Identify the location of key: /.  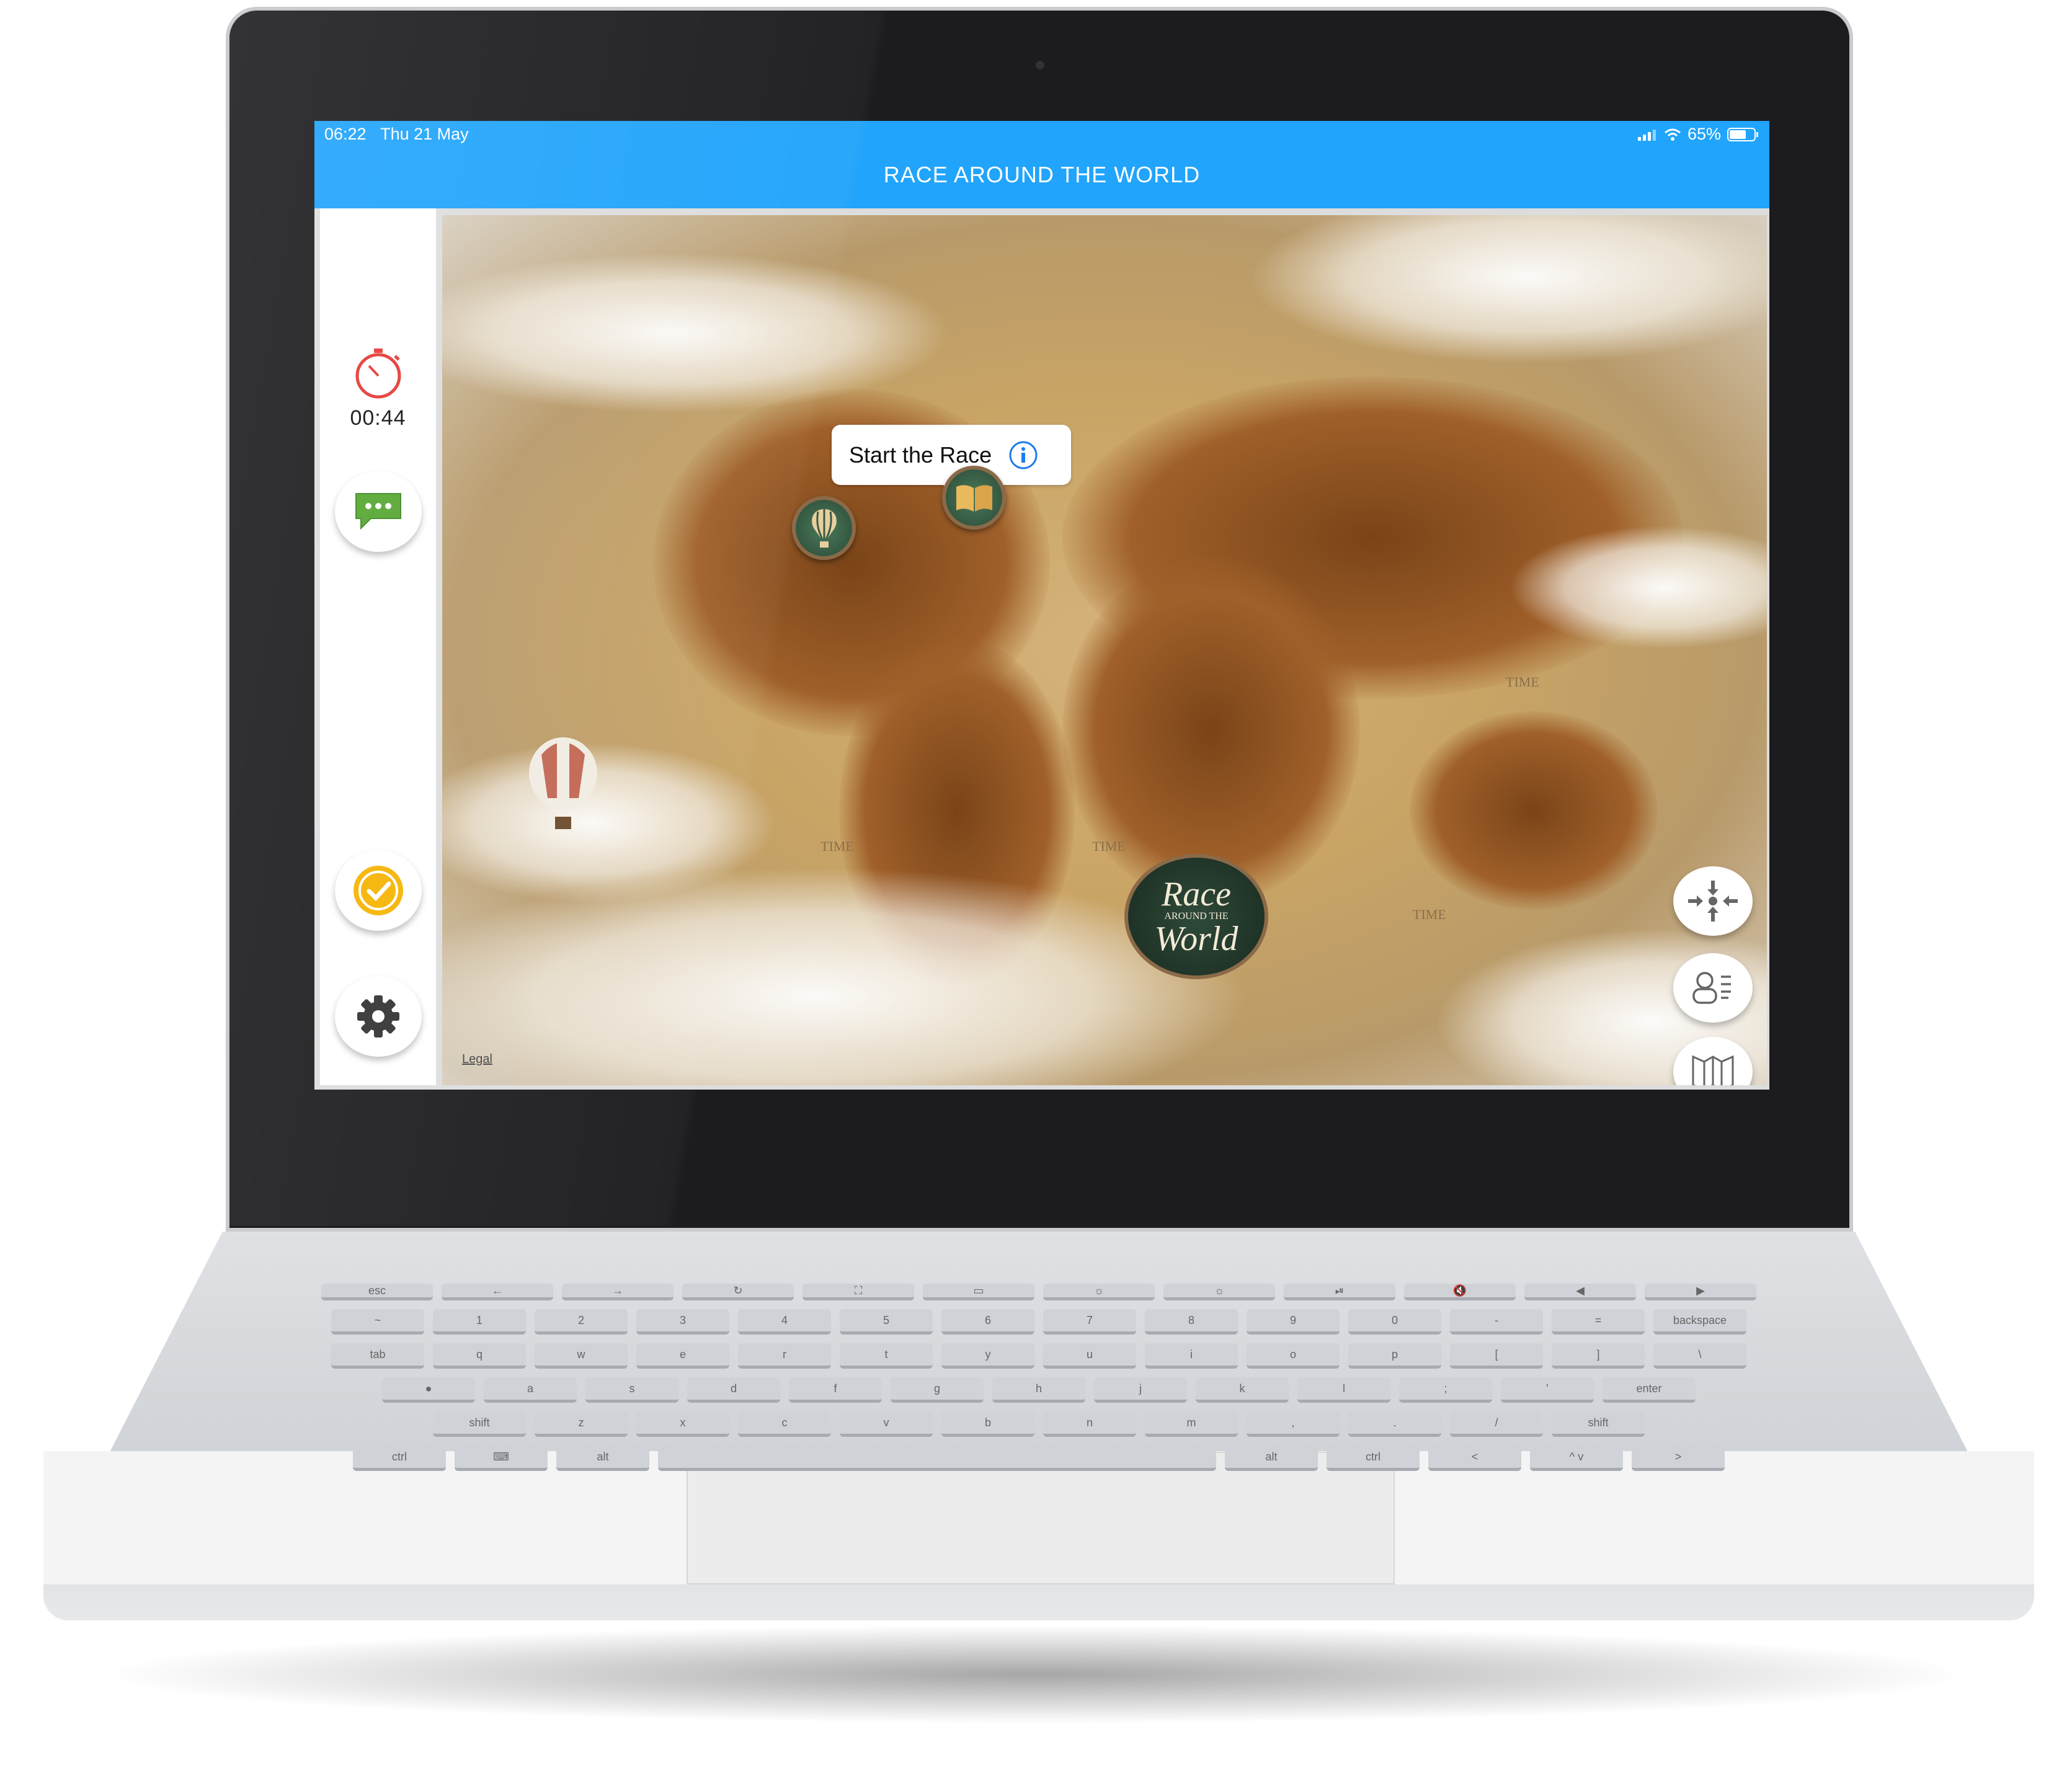
(1496, 1424).